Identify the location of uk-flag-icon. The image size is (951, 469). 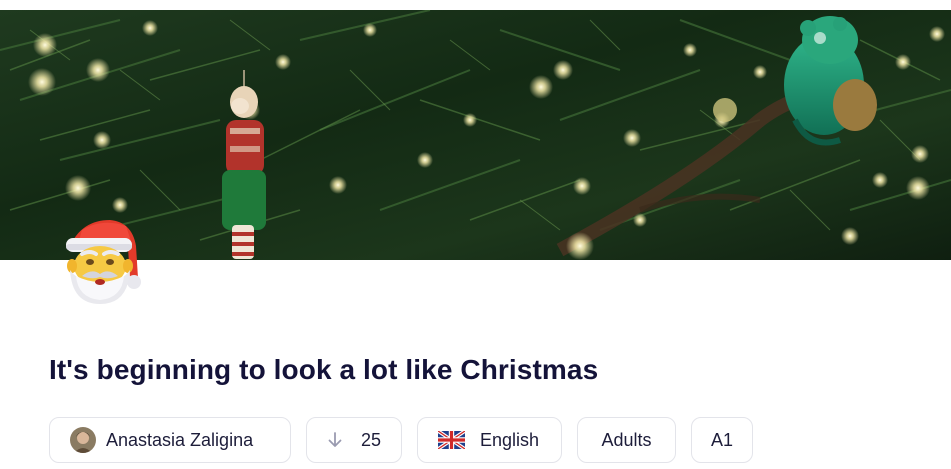
(451, 440).